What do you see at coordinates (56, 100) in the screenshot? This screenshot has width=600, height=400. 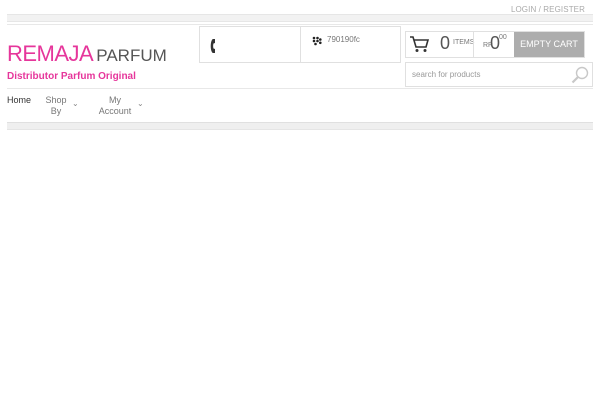 I see `nav-shop-by-line1: Shop` at bounding box center [56, 100].